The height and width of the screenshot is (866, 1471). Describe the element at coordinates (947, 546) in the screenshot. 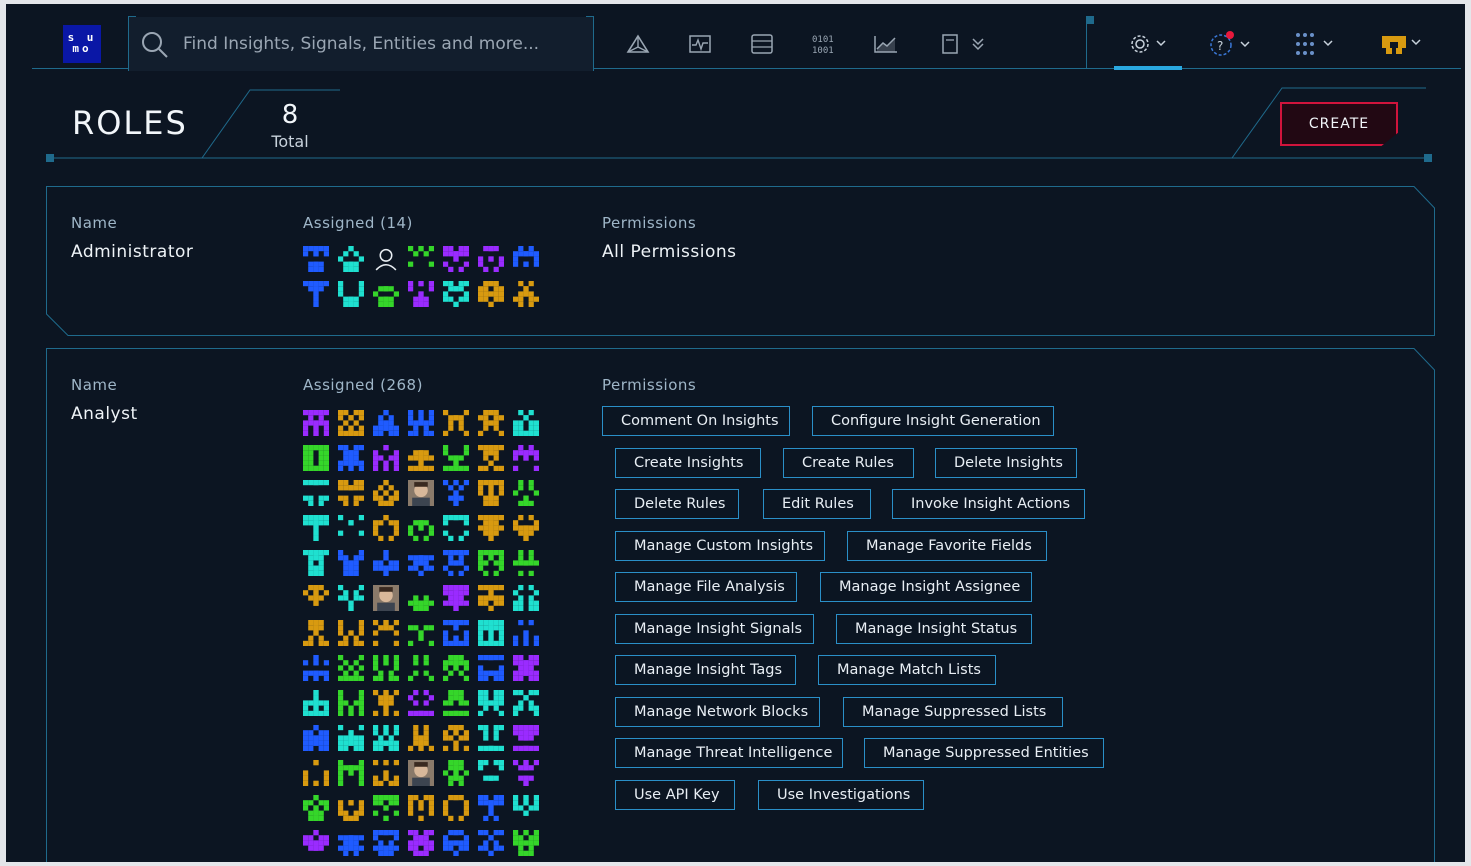

I see `permission-tag: Manage Favorite Fields` at that location.